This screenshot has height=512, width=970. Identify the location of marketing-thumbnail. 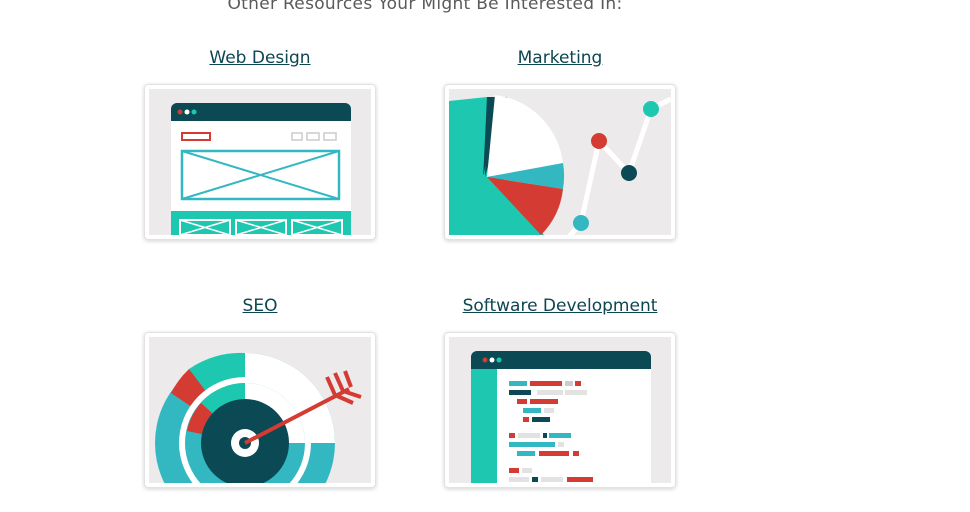
(560, 162).